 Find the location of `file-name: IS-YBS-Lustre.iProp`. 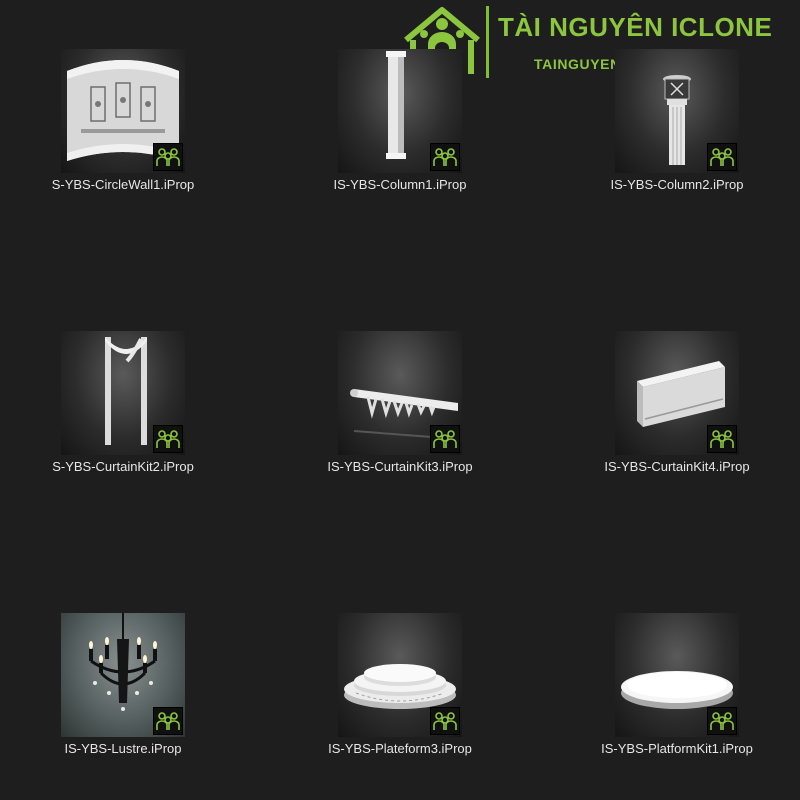

file-name: IS-YBS-Lustre.iProp is located at coordinates (123, 748).